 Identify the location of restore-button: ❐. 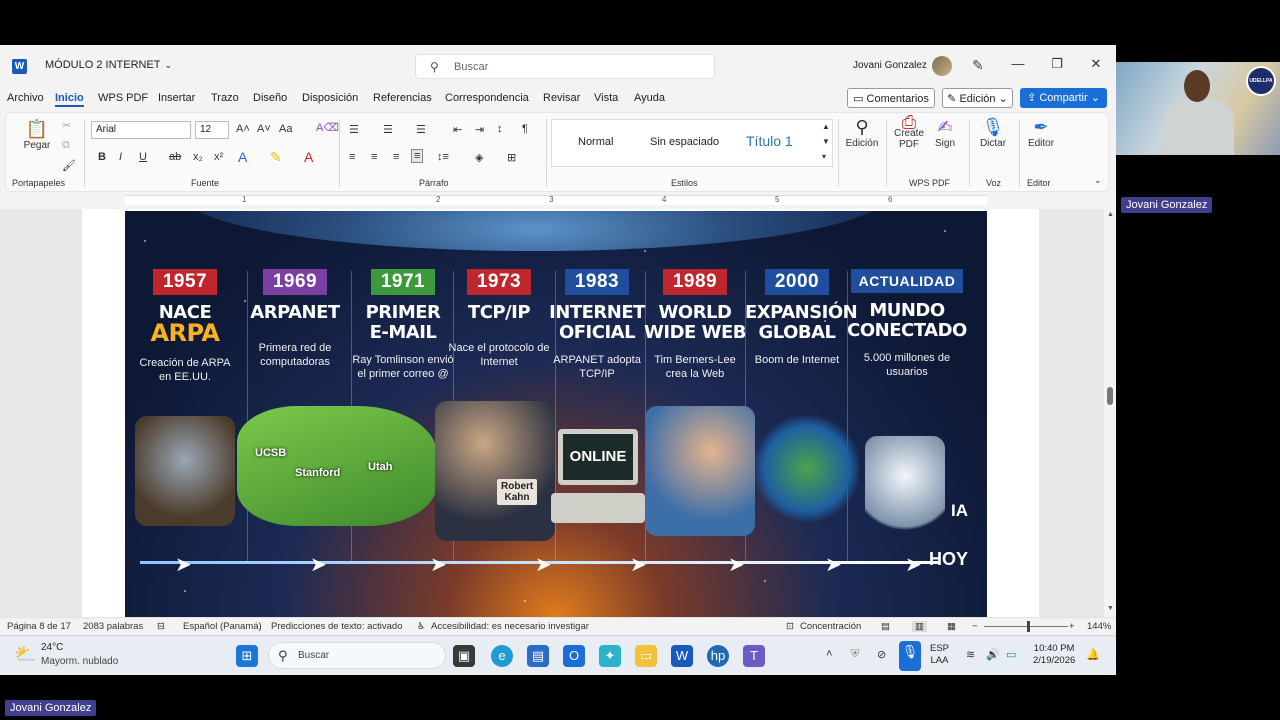
(1057, 64).